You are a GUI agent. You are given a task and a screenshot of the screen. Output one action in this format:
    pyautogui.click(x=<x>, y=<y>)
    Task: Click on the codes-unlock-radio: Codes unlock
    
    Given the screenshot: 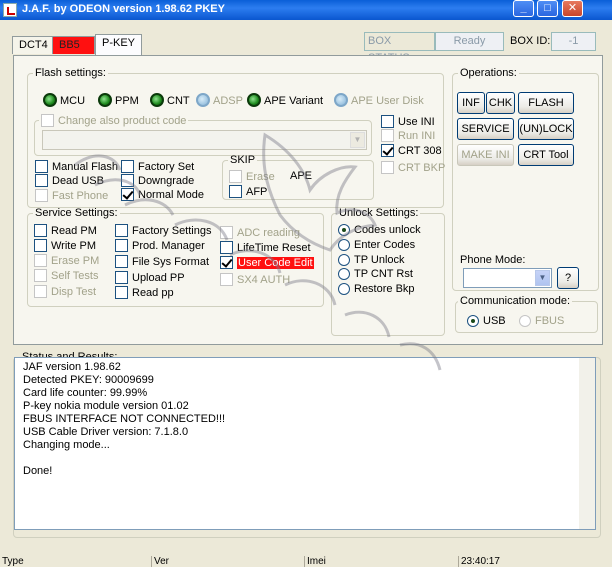 What is the action you would take?
    pyautogui.click(x=379, y=230)
    